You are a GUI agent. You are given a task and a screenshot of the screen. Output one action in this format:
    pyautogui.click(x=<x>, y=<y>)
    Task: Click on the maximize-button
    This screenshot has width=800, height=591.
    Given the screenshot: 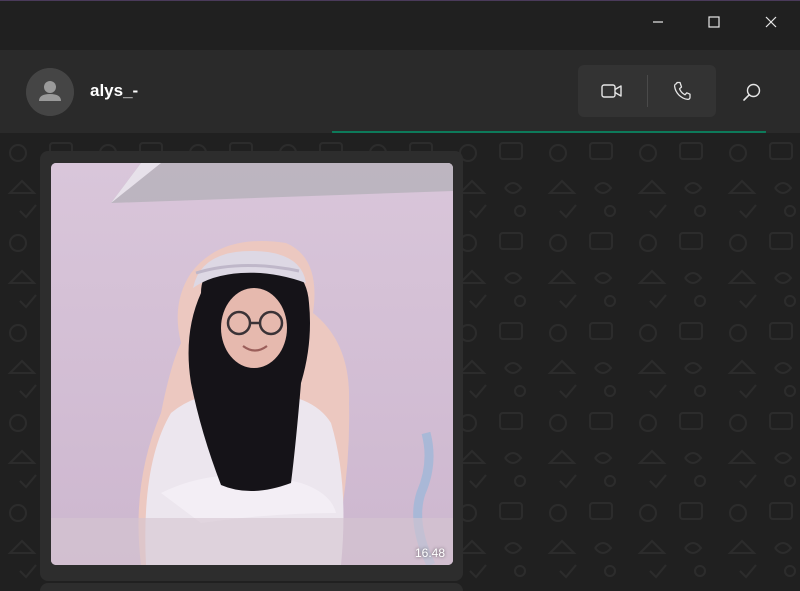 What is the action you would take?
    pyautogui.click(x=714, y=22)
    